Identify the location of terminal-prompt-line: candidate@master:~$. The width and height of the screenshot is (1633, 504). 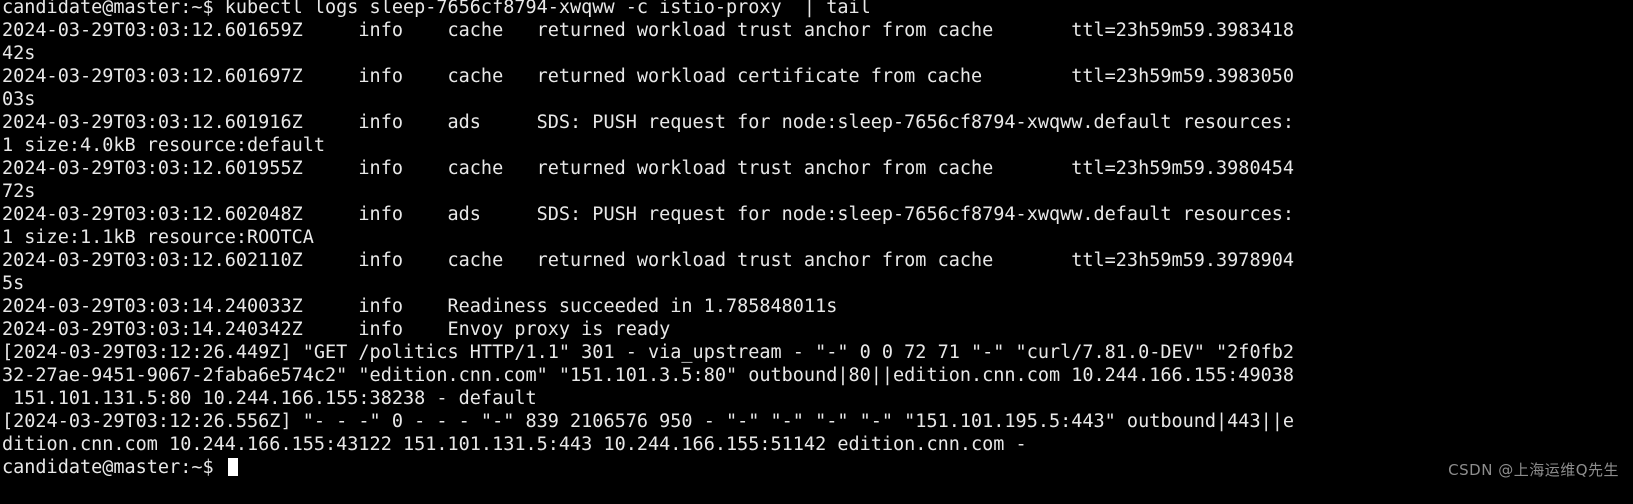
(817, 467).